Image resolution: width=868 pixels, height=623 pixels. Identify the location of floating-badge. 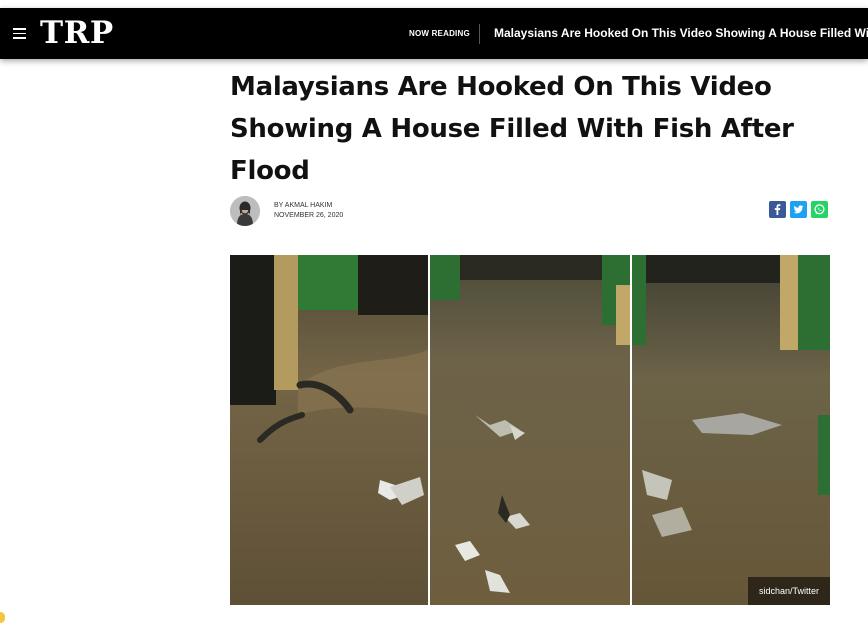
(2, 617).